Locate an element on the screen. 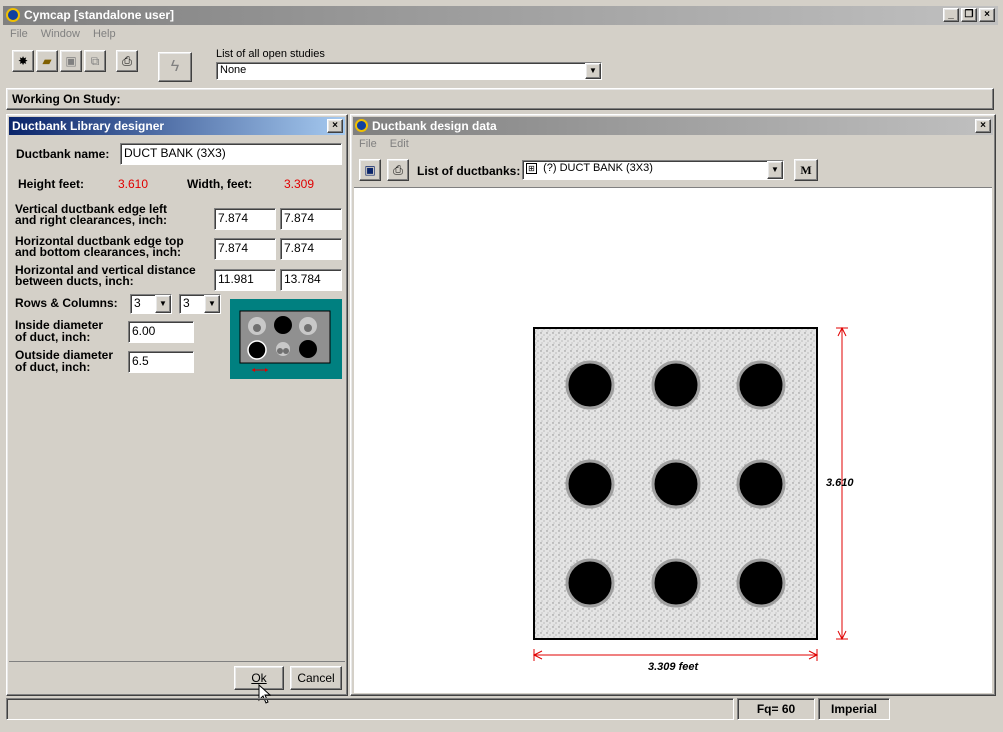 This screenshot has height=732, width=1003. grid-icon: ⊞ is located at coordinates (531, 168).